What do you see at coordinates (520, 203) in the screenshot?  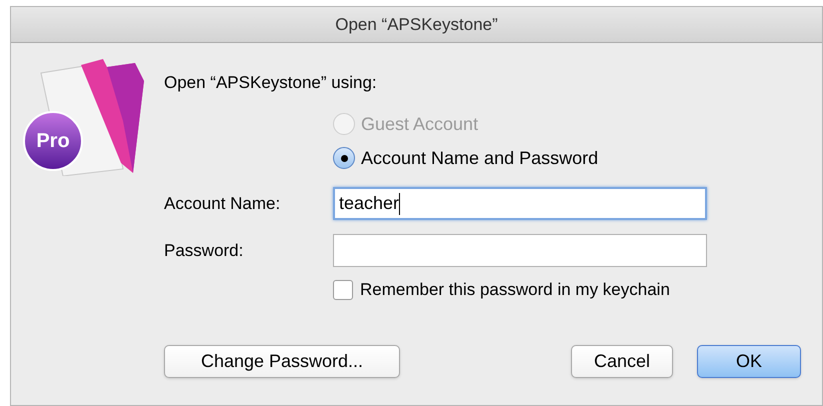 I see `input-field: teacher` at bounding box center [520, 203].